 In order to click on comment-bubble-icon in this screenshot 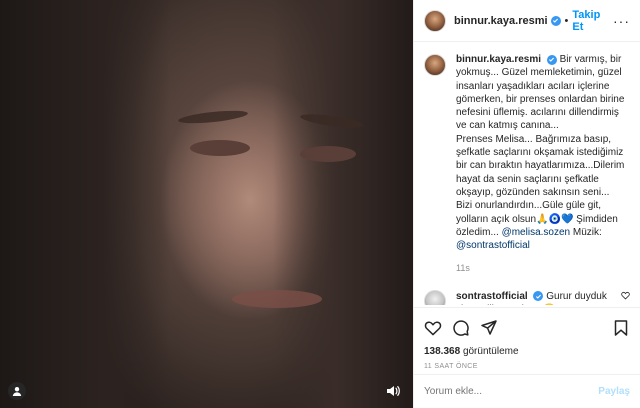, I will do `click(461, 328)`.